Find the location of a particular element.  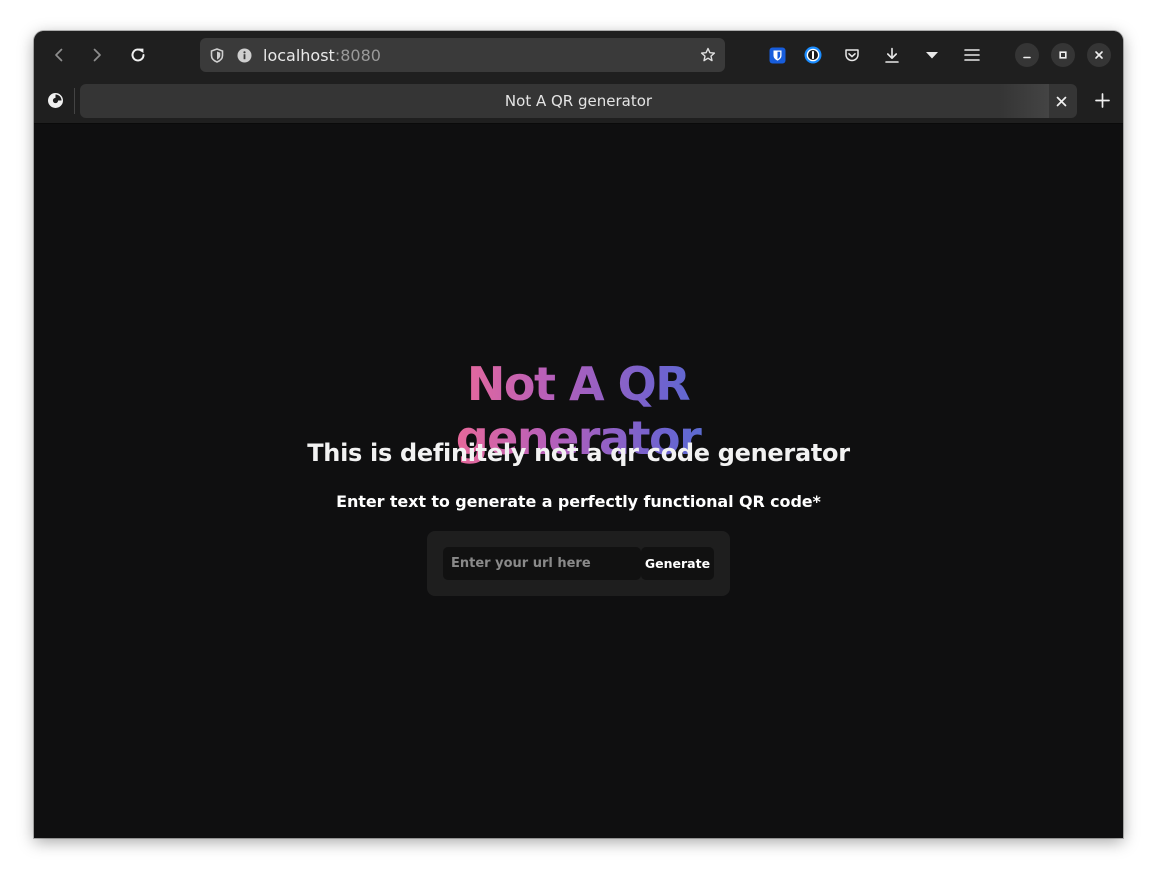

close-window-button is located at coordinates (1099, 55).